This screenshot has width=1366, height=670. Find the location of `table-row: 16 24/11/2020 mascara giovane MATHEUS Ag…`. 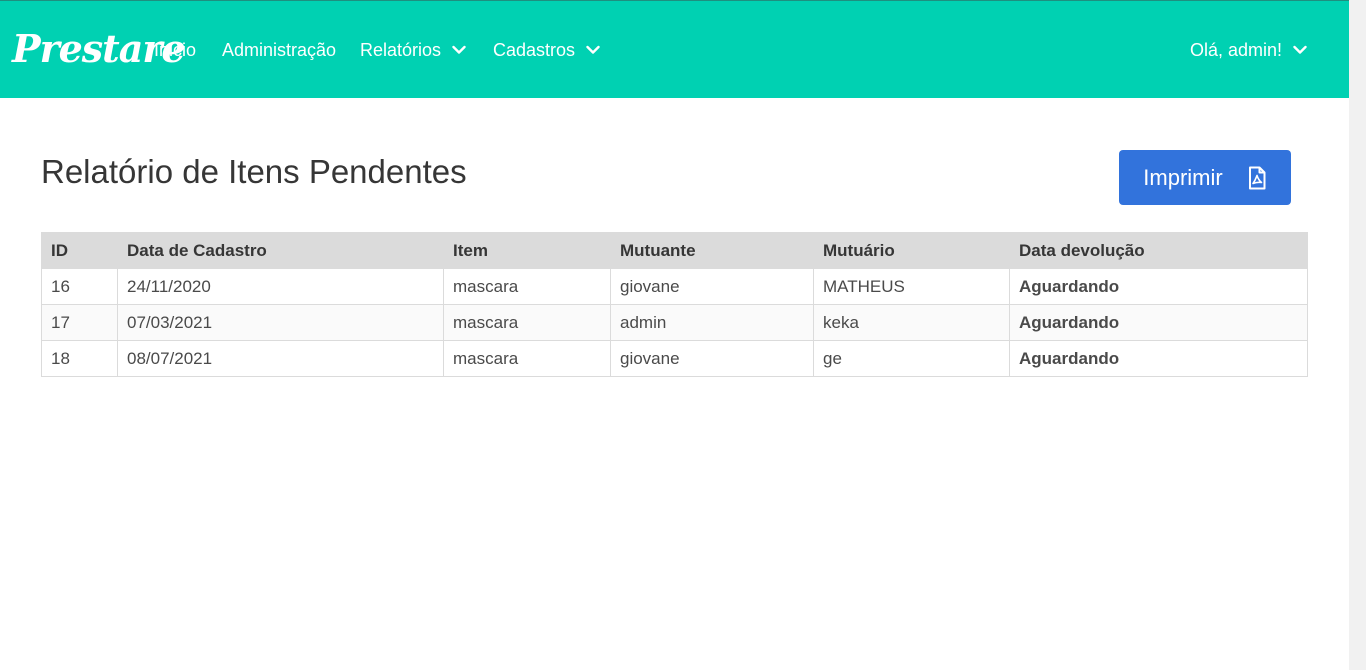

table-row: 16 24/11/2020 mascara giovane MATHEUS Ag… is located at coordinates (674, 286).